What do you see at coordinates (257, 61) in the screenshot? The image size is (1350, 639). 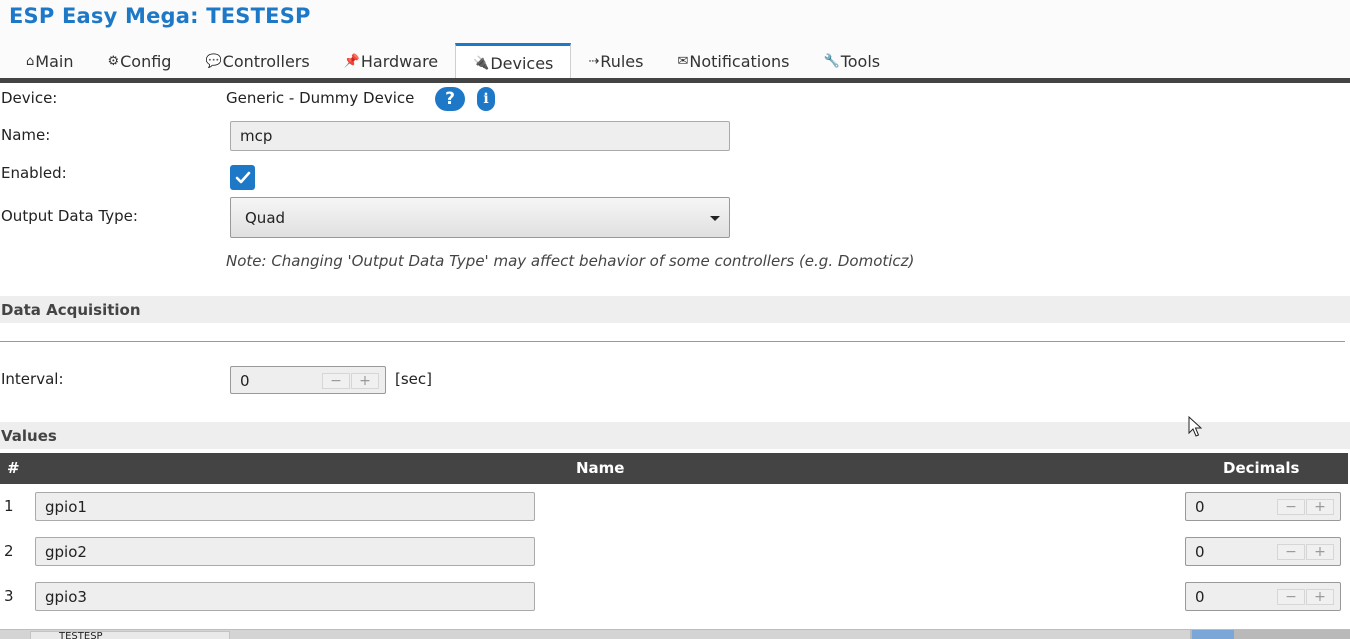 I see `tab-controllers: 💬 Controllers` at bounding box center [257, 61].